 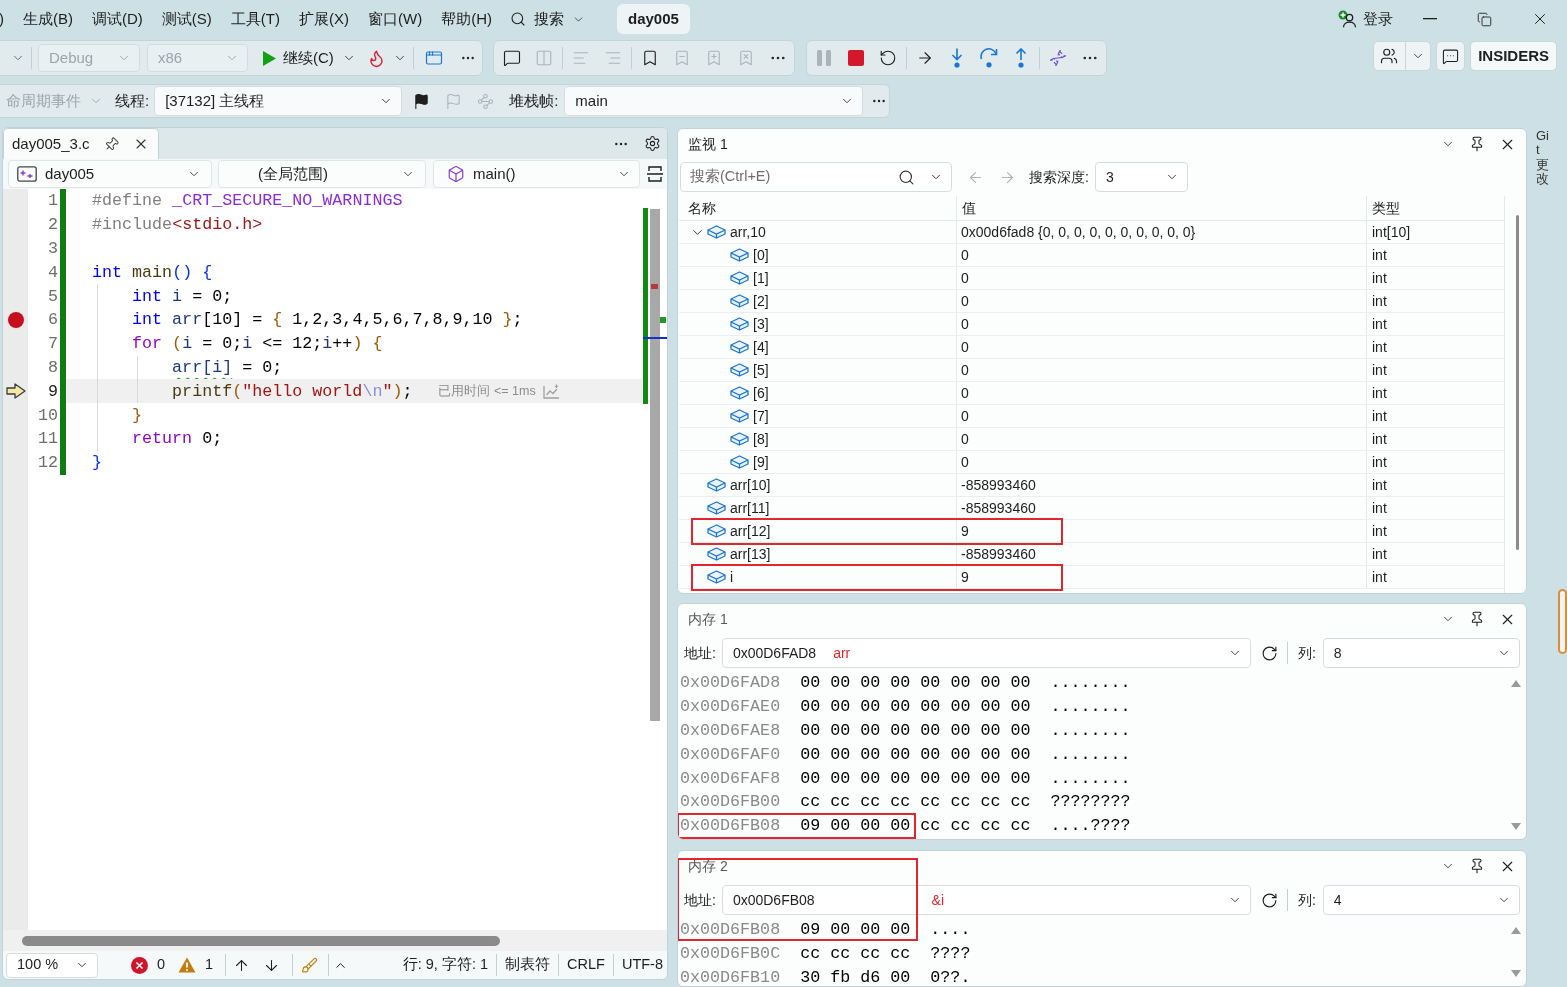 I want to click on flag-icon, so click(x=421, y=101).